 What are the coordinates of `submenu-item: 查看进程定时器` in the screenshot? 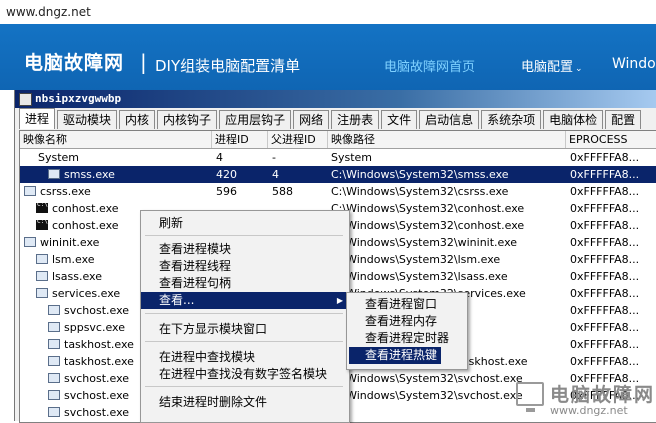 It's located at (399, 338).